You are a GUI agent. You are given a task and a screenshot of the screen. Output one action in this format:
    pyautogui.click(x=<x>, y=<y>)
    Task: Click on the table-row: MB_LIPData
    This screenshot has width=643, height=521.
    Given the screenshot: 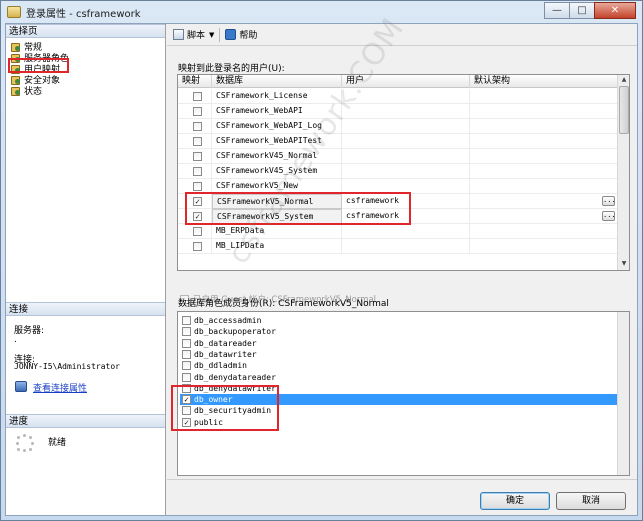 What is the action you would take?
    pyautogui.click(x=398, y=246)
    